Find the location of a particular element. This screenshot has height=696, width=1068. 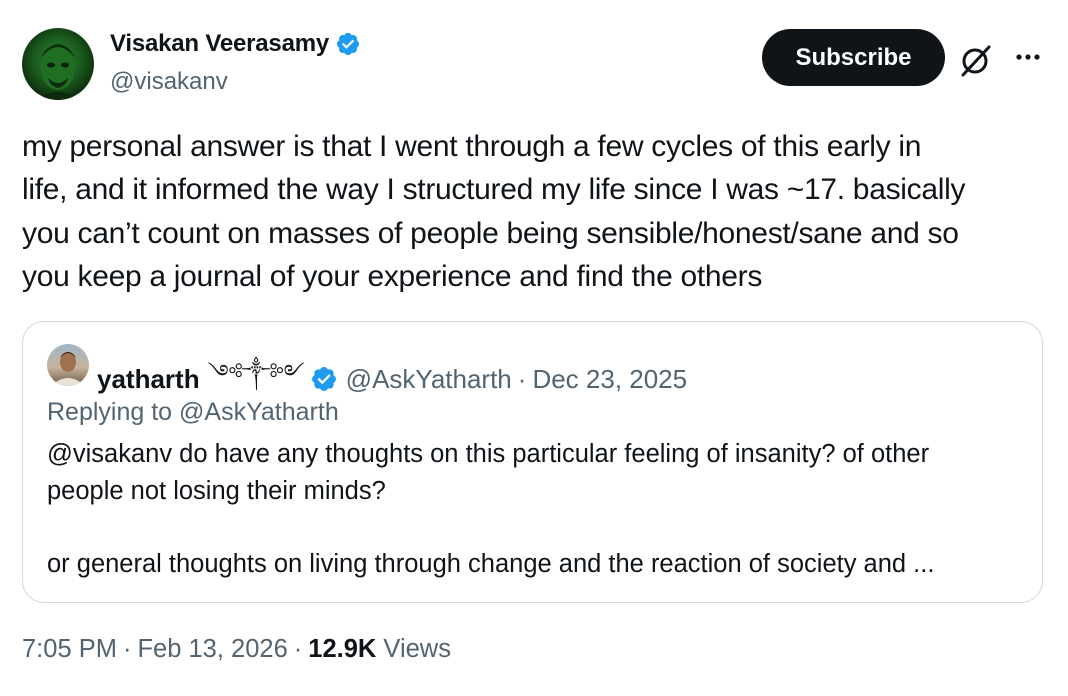

quoted-author-name: yatharth is located at coordinates (148, 379).